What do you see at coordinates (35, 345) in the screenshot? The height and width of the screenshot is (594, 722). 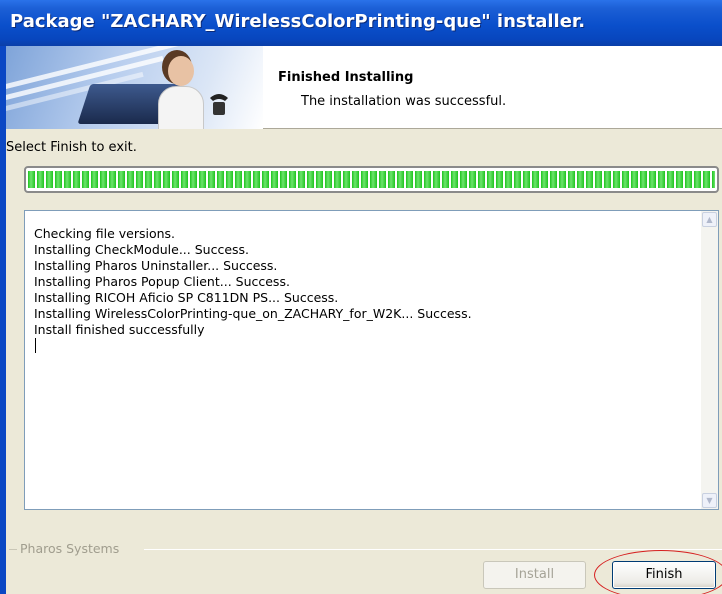 I see `text-caret` at bounding box center [35, 345].